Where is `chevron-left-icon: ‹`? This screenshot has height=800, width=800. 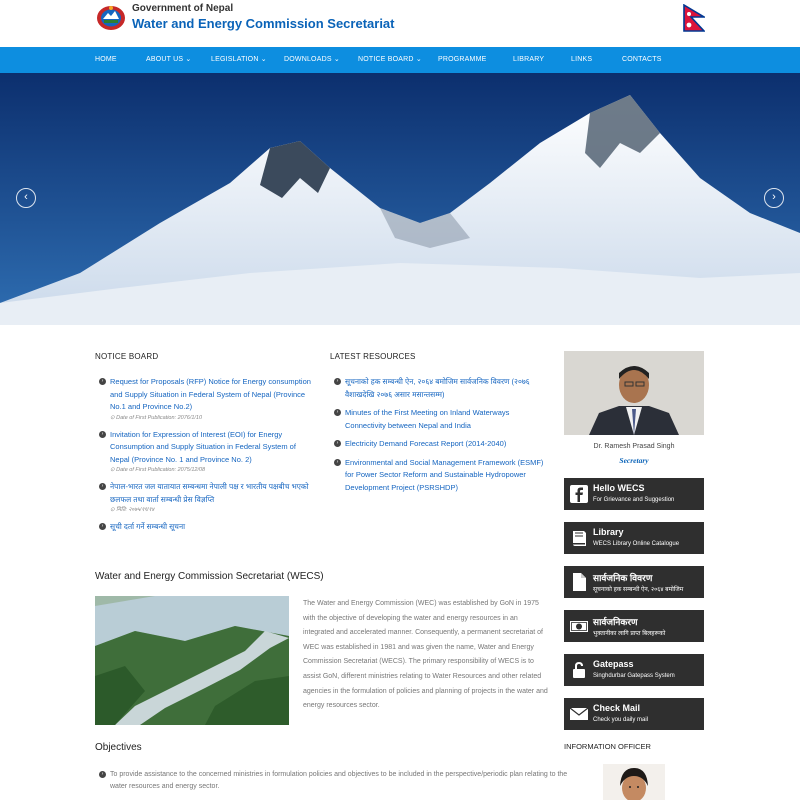
chevron-left-icon: ‹ is located at coordinates (26, 197).